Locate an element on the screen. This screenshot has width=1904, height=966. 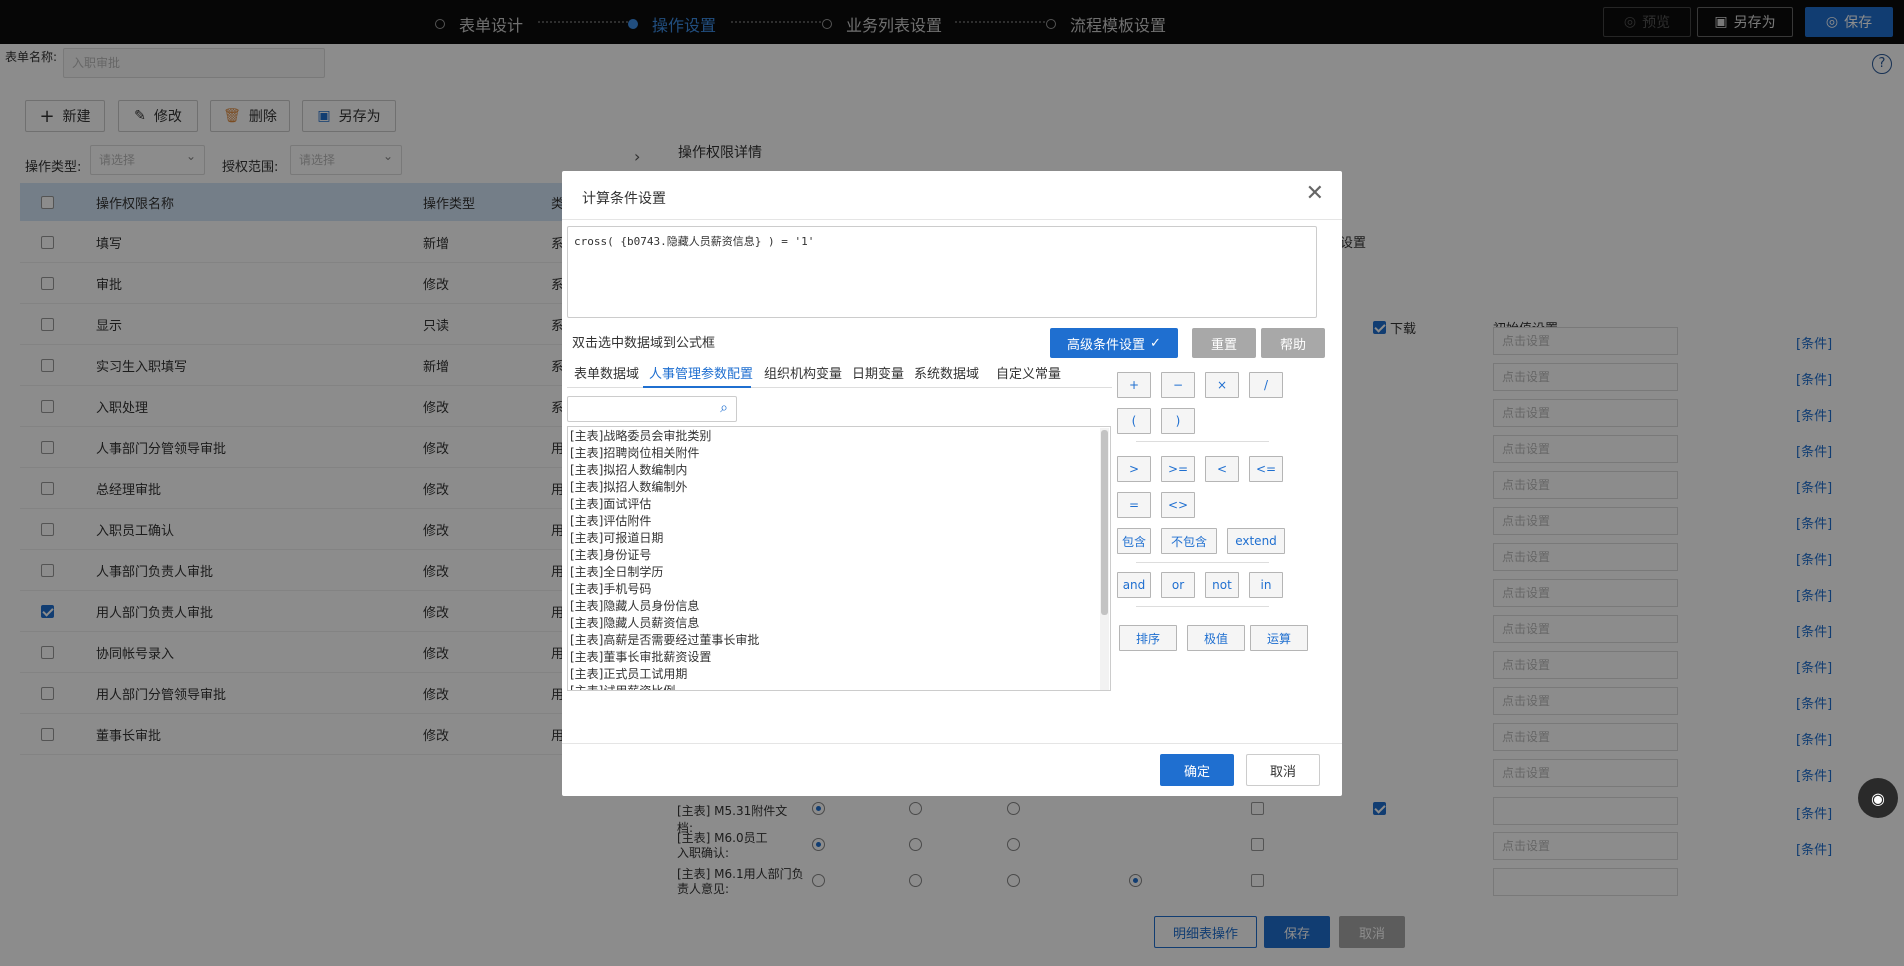
dialog-title: 计算条件设置 is located at coordinates (624, 199).